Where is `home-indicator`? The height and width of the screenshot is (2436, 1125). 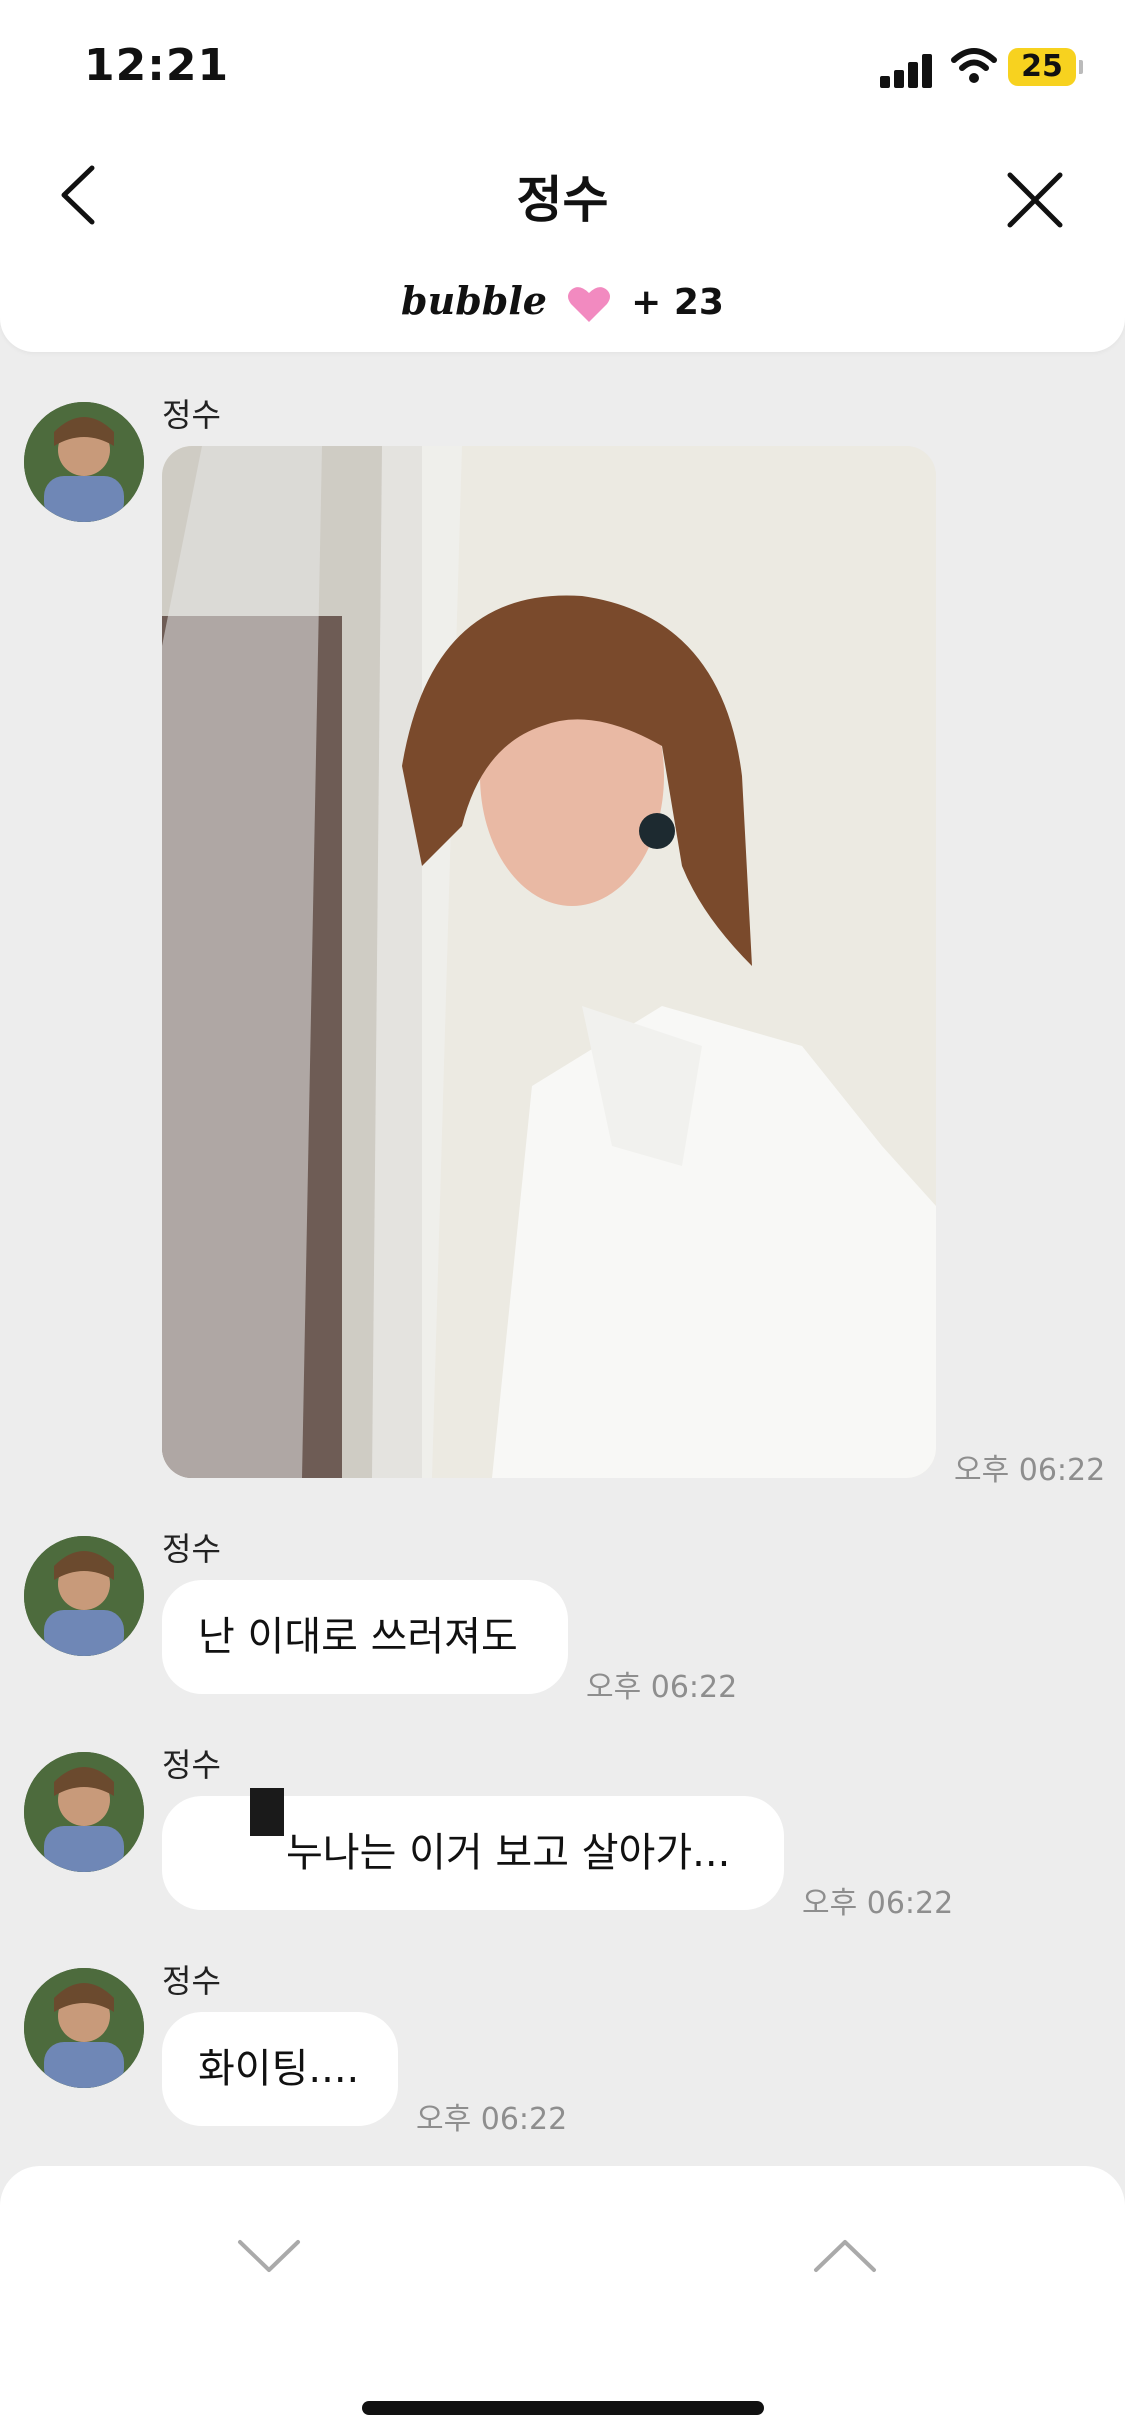 home-indicator is located at coordinates (563, 2408).